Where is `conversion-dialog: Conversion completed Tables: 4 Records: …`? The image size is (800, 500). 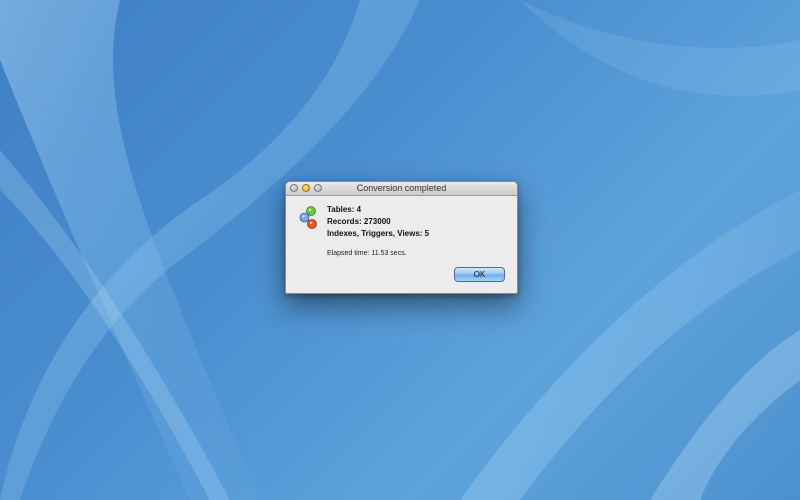 conversion-dialog: Conversion completed Tables: 4 Records: … is located at coordinates (401, 237).